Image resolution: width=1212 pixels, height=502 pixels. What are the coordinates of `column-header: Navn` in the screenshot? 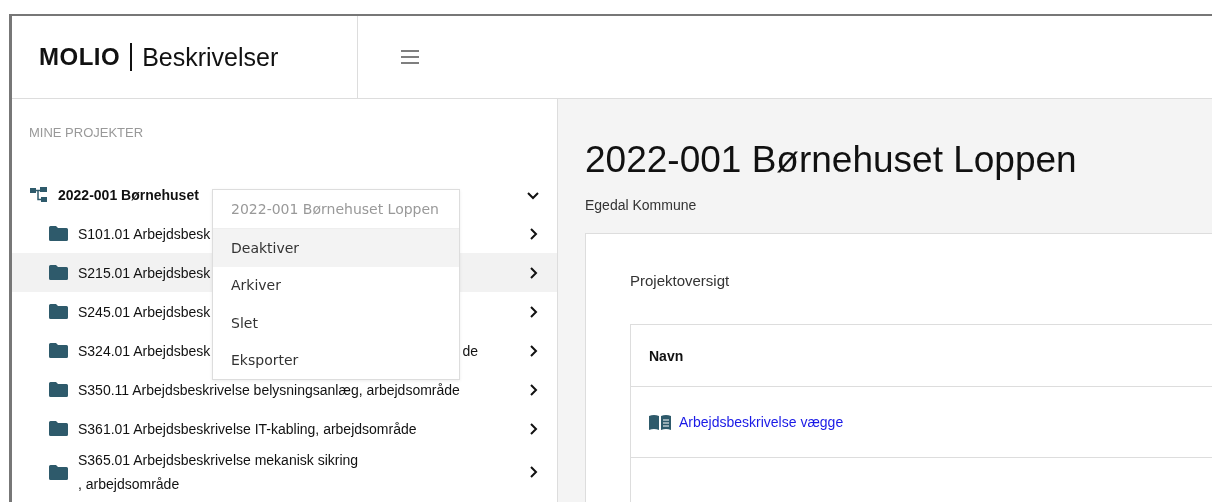 It's located at (921, 356).